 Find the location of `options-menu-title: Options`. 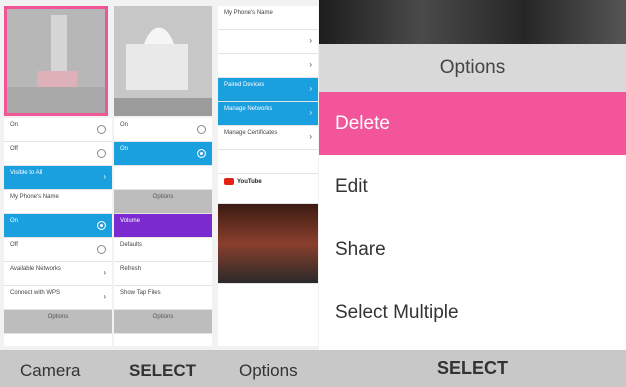

options-menu-title: Options is located at coordinates (472, 68).